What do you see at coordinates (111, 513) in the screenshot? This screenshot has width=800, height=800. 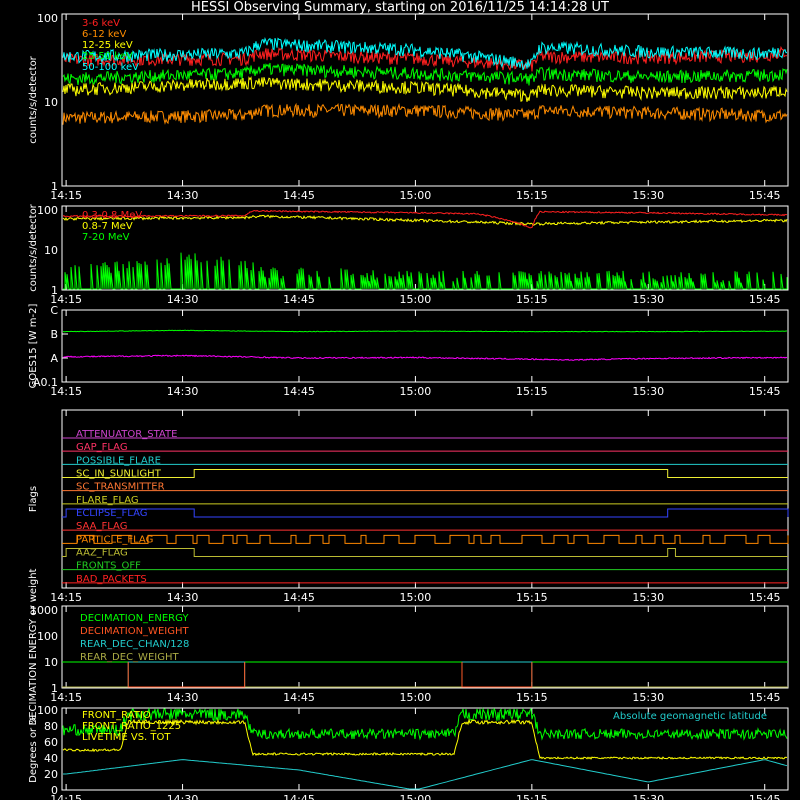 I see `flag-label: ECLIPSE_FLAG` at bounding box center [111, 513].